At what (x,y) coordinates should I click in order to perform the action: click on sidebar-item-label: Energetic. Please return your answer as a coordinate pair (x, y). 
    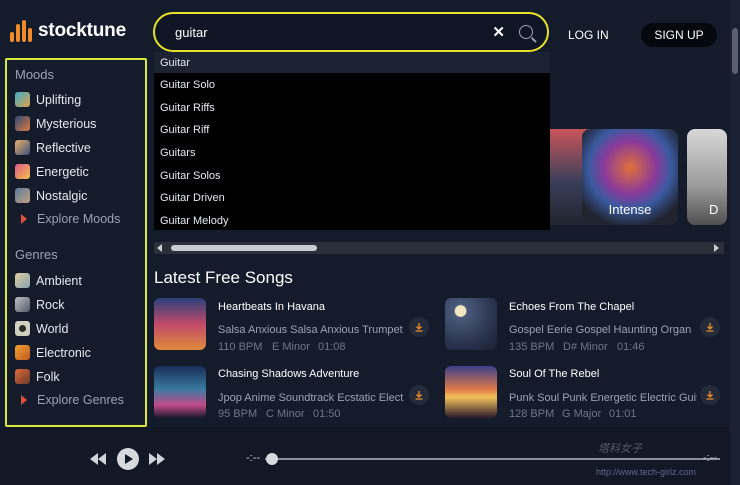
    Looking at the image, I should click on (62, 171).